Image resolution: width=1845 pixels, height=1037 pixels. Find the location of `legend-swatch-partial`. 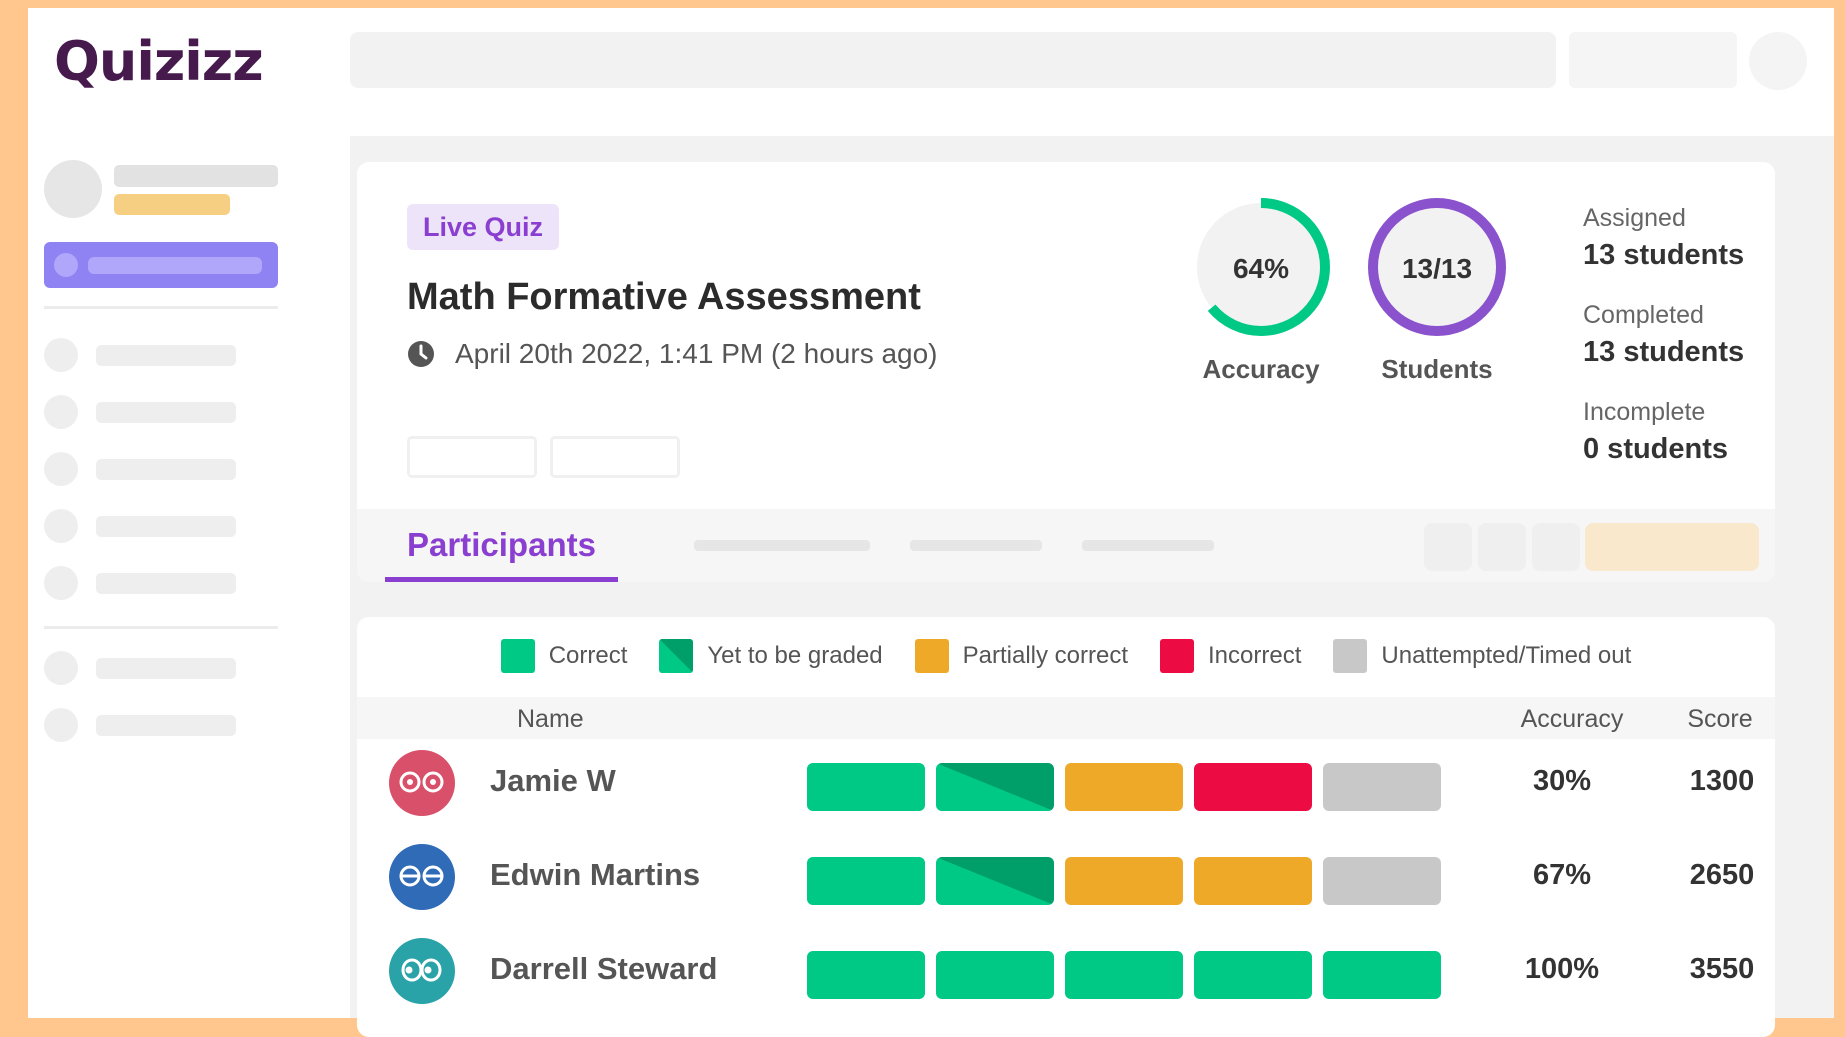

legend-swatch-partial is located at coordinates (931, 656).